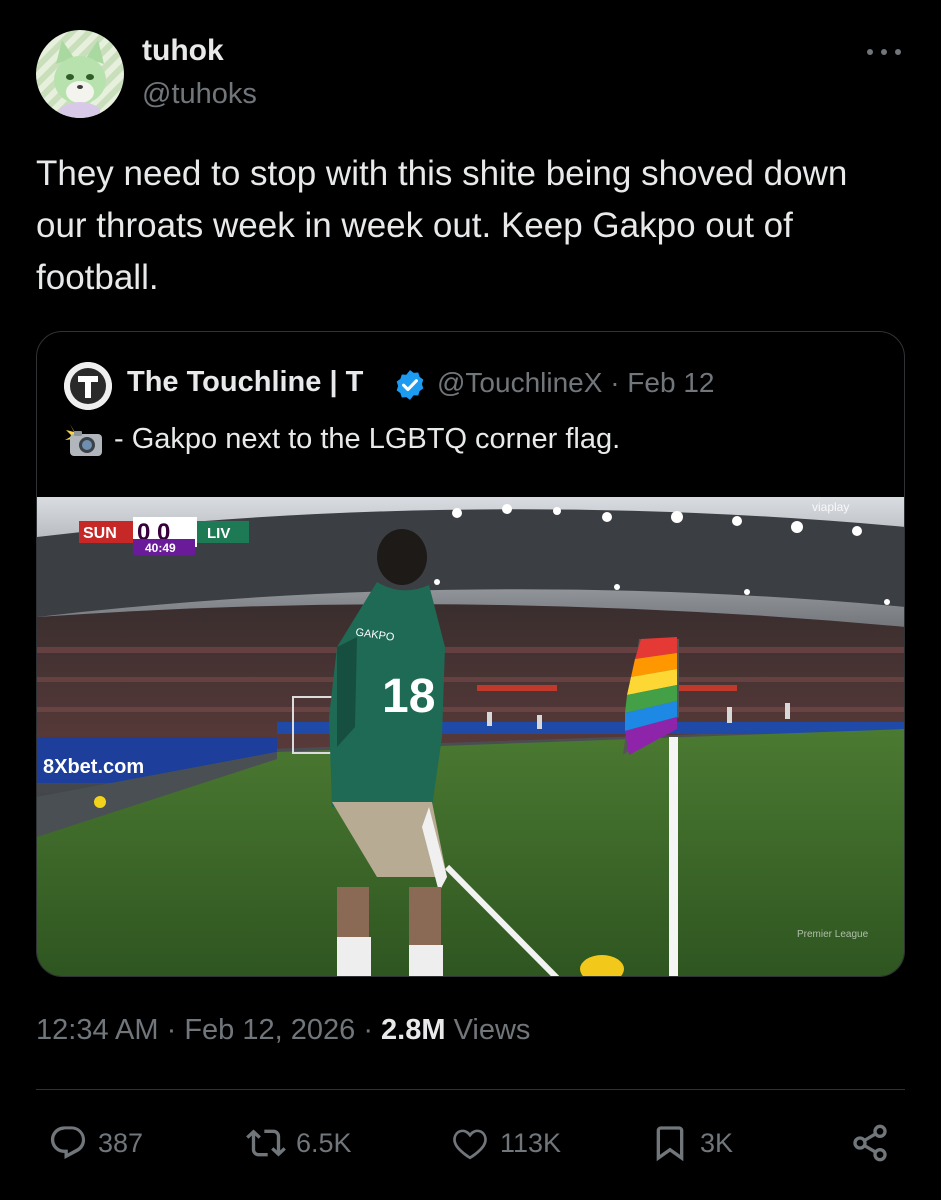  What do you see at coordinates (100, 533) in the screenshot?
I see `score-home: SUN` at bounding box center [100, 533].